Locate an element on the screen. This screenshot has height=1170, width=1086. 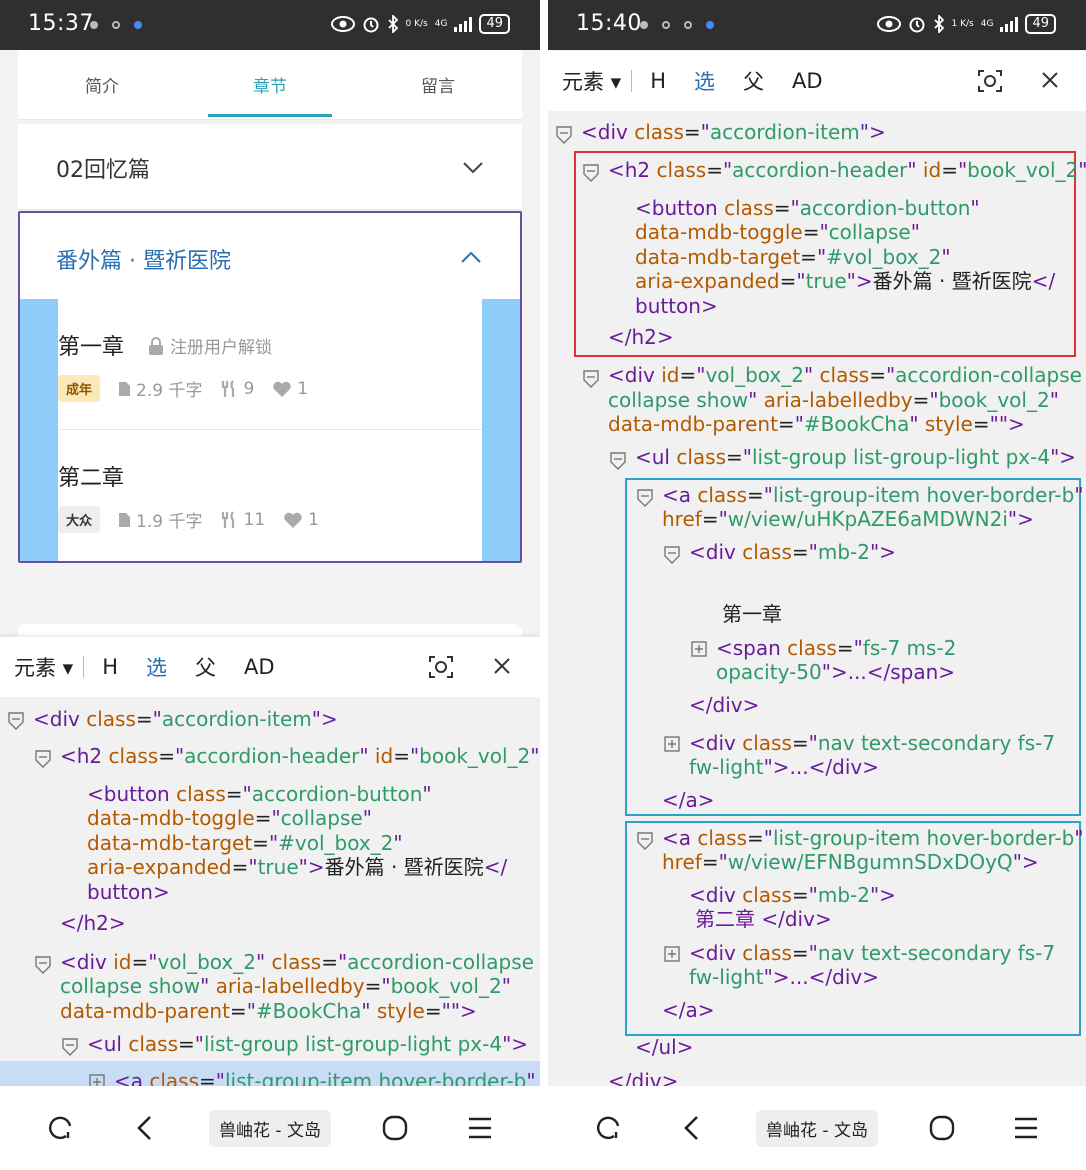
dom-attribute: data-mdb-toggle="collapse" is located at coordinates (229, 818).